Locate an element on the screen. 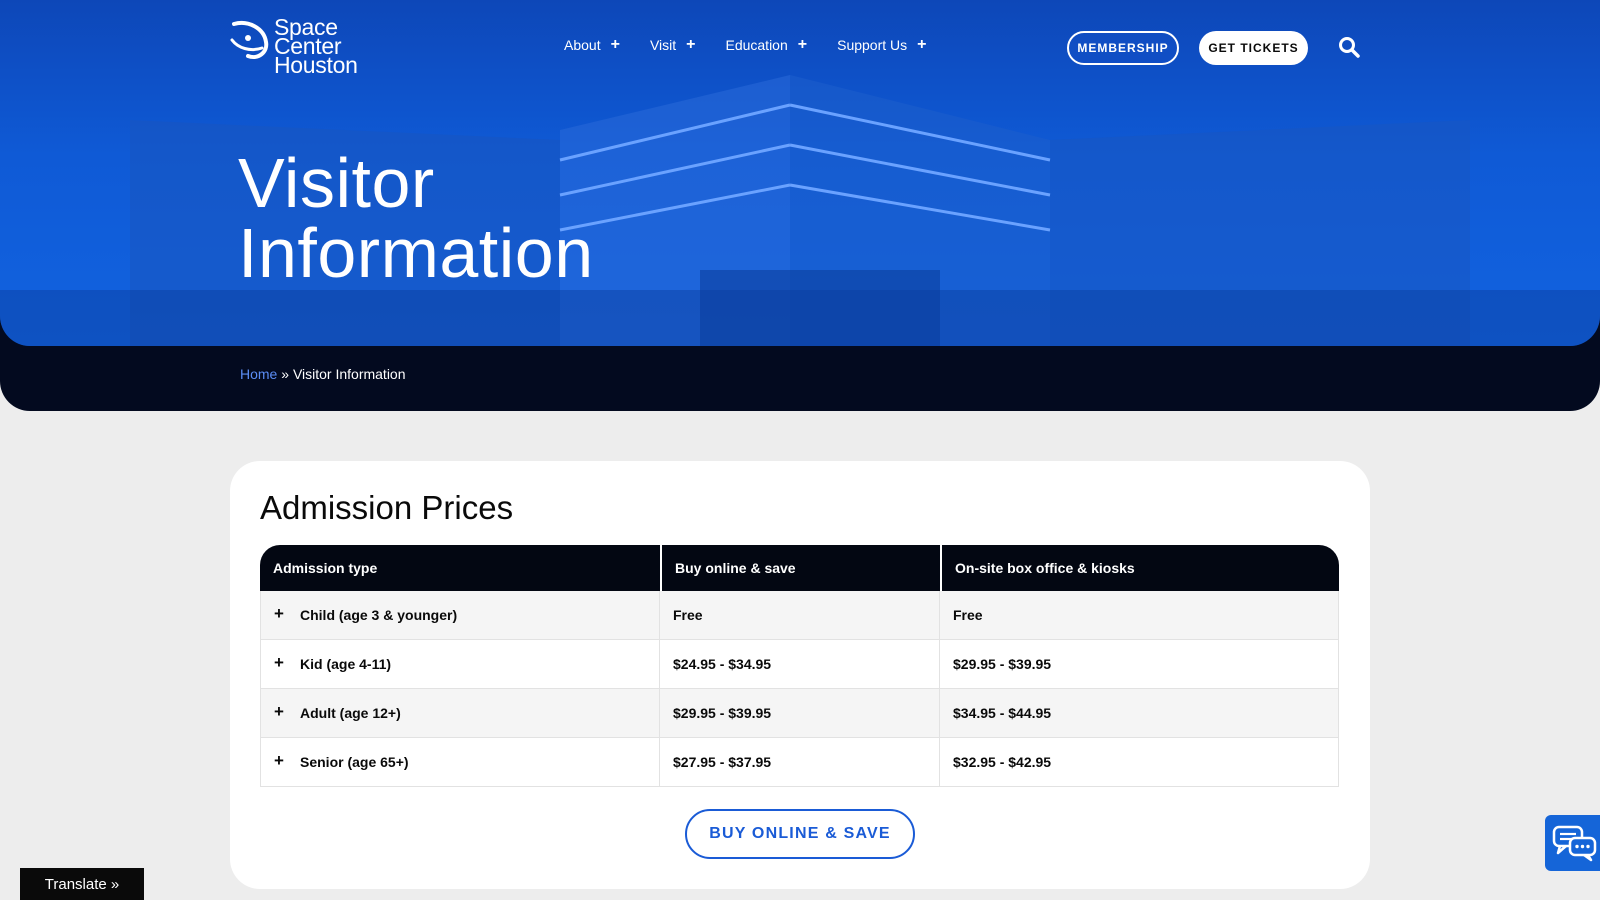 This screenshot has height=900, width=1600. online-price-cell: $24.95 - $34.95 is located at coordinates (800, 664).